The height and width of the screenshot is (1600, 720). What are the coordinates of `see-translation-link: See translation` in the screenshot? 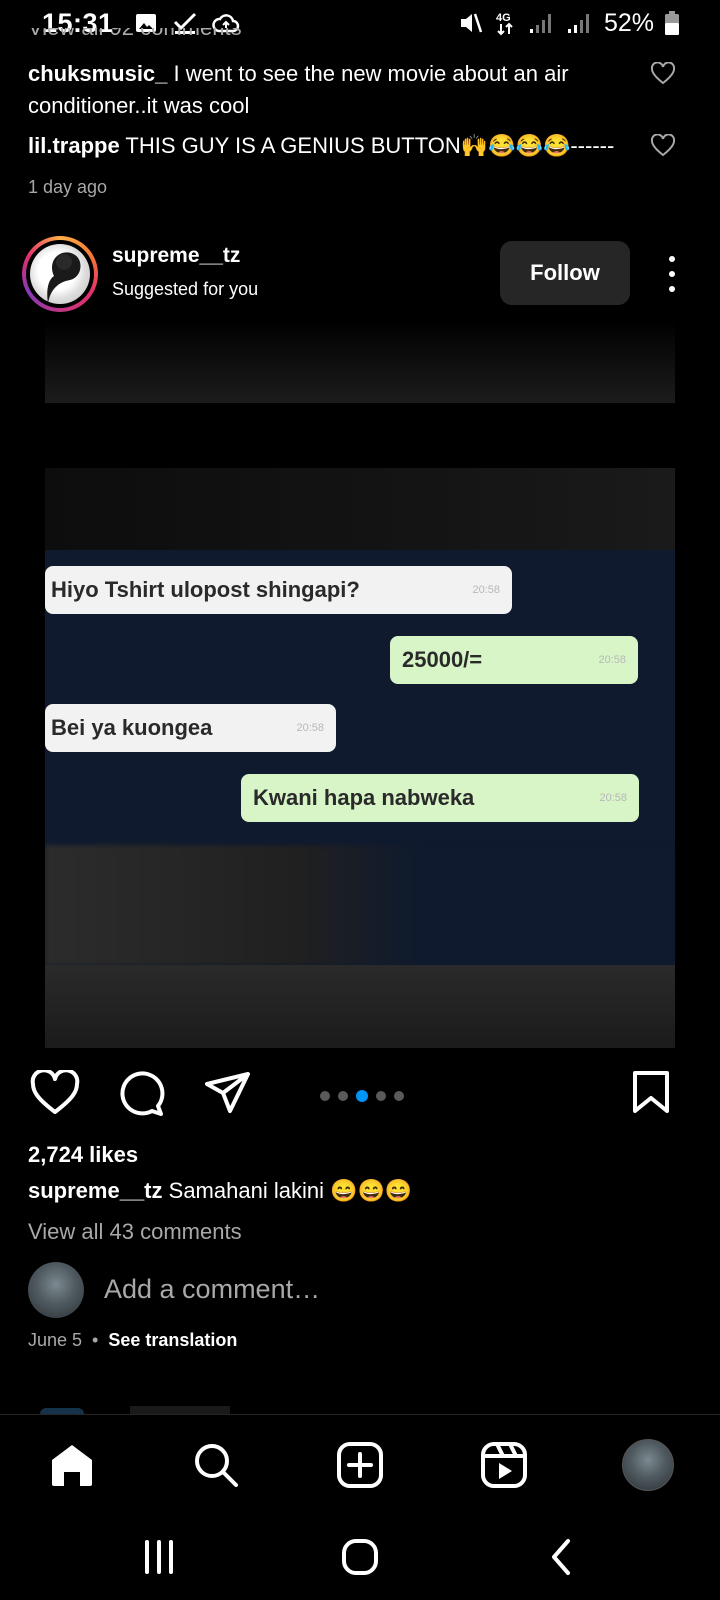 It's located at (172, 1340).